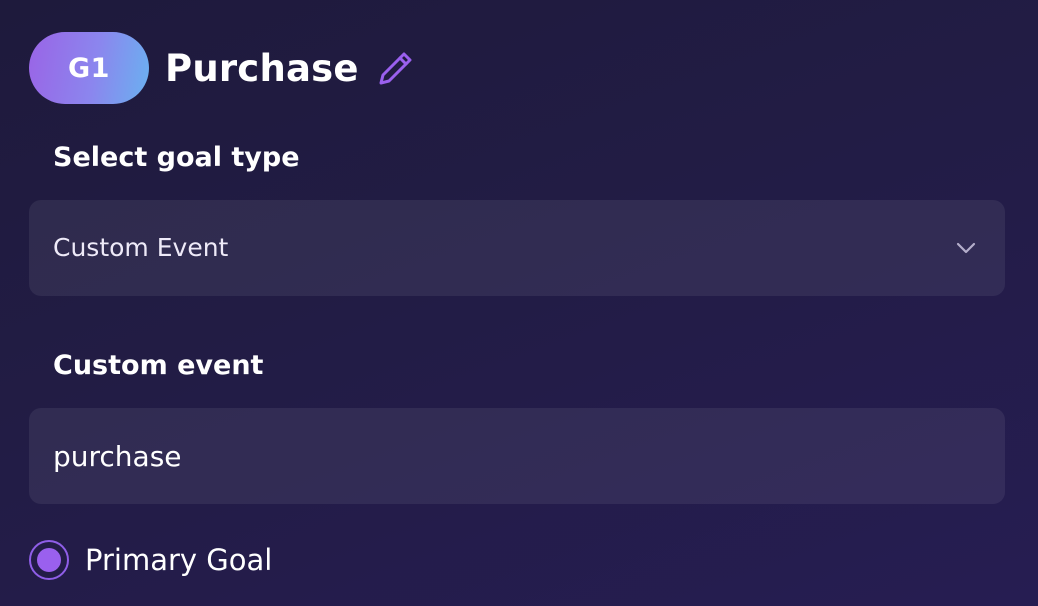 This screenshot has width=1038, height=606. Describe the element at coordinates (141, 247) in the screenshot. I see `goal-type-value: Custom Event` at that location.